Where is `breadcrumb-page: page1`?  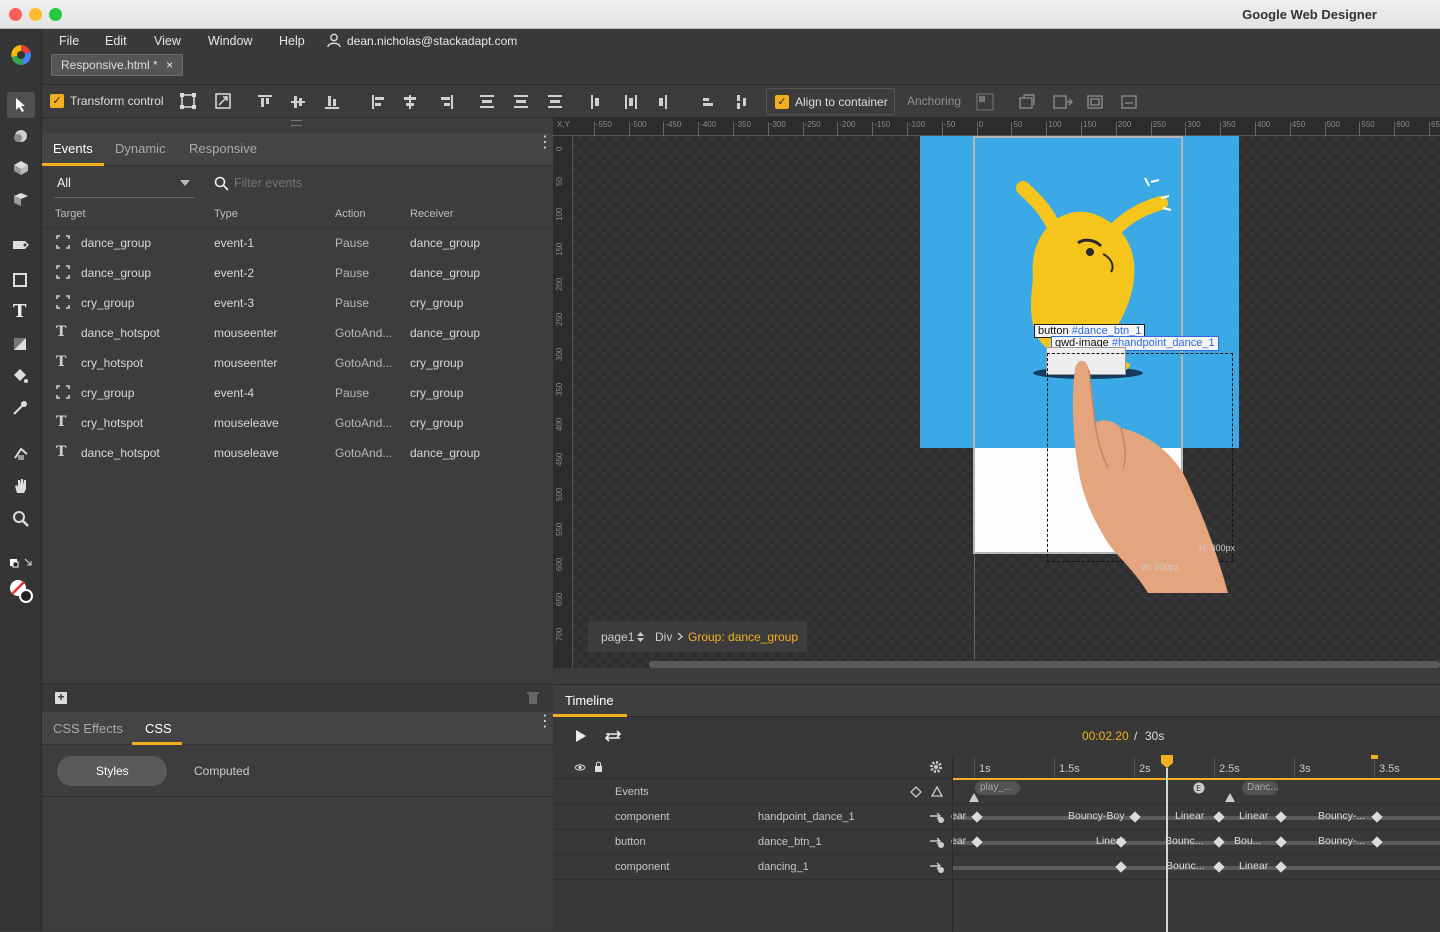
breadcrumb-page: page1 is located at coordinates (617, 637).